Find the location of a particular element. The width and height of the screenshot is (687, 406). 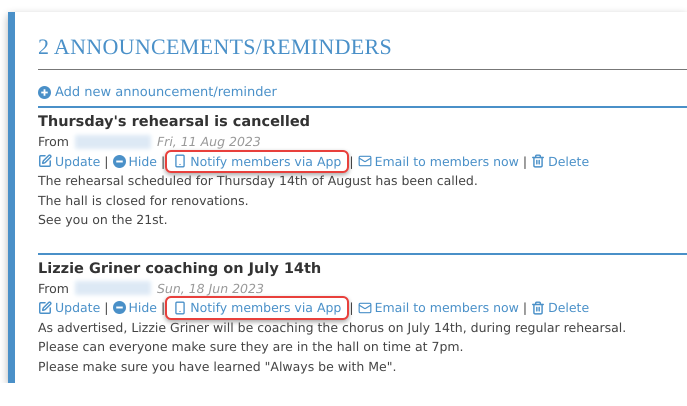

announcement-date: Fri, 11 Aug 2023 is located at coordinates (208, 142).